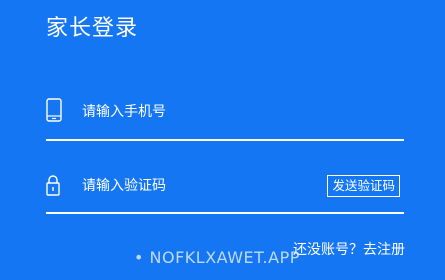  Describe the element at coordinates (182, 112) in the screenshot. I see `phone-input` at that location.